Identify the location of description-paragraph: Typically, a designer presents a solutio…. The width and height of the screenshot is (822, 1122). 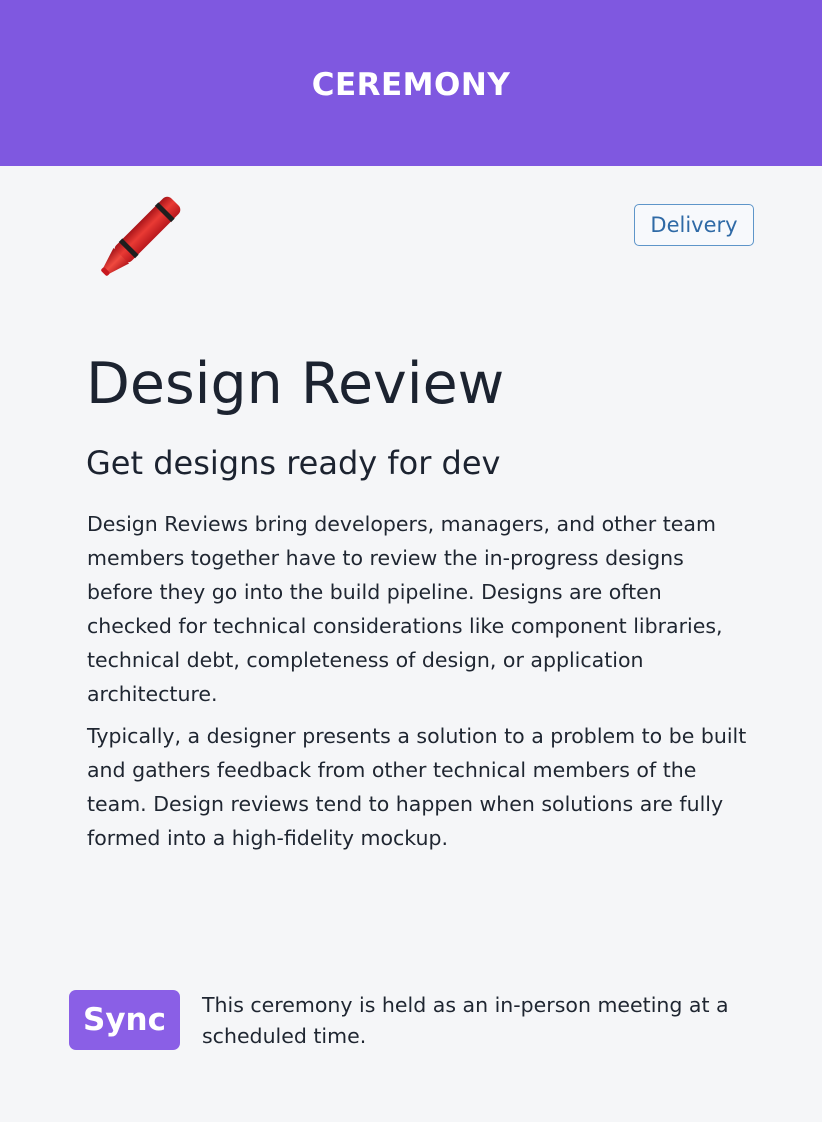
(417, 787).